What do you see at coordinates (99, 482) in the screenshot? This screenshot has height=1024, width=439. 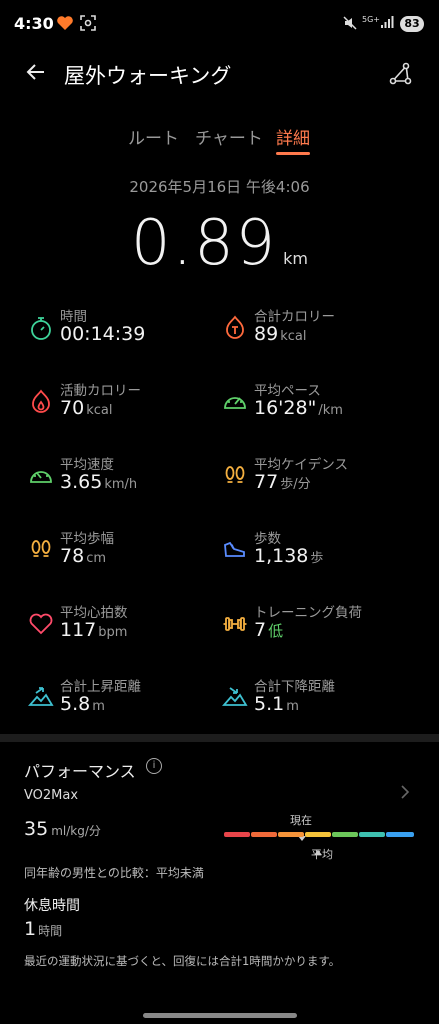 I see `metric-value: 3.65 km/h` at bounding box center [99, 482].